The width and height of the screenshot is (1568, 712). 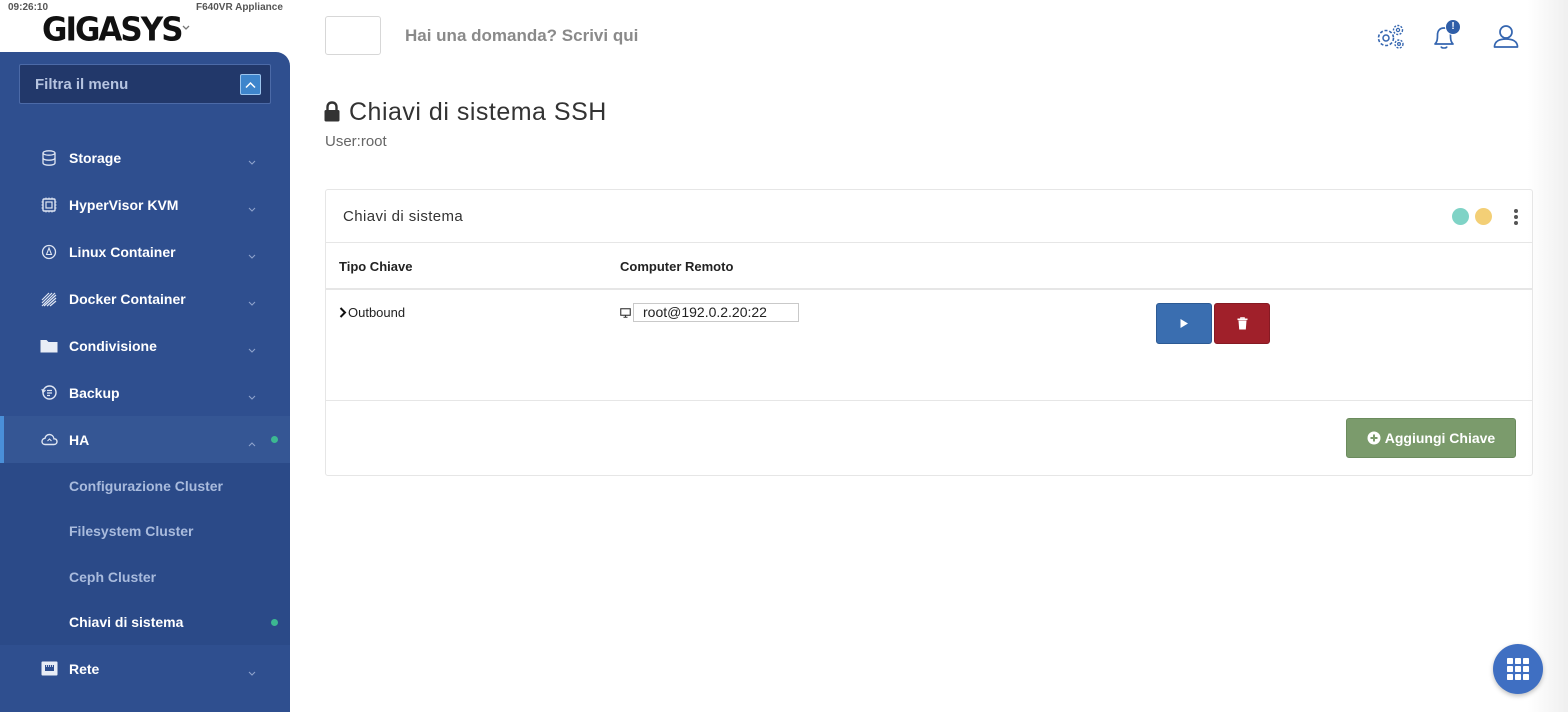 I want to click on user-profile-icon, so click(x=1508, y=37).